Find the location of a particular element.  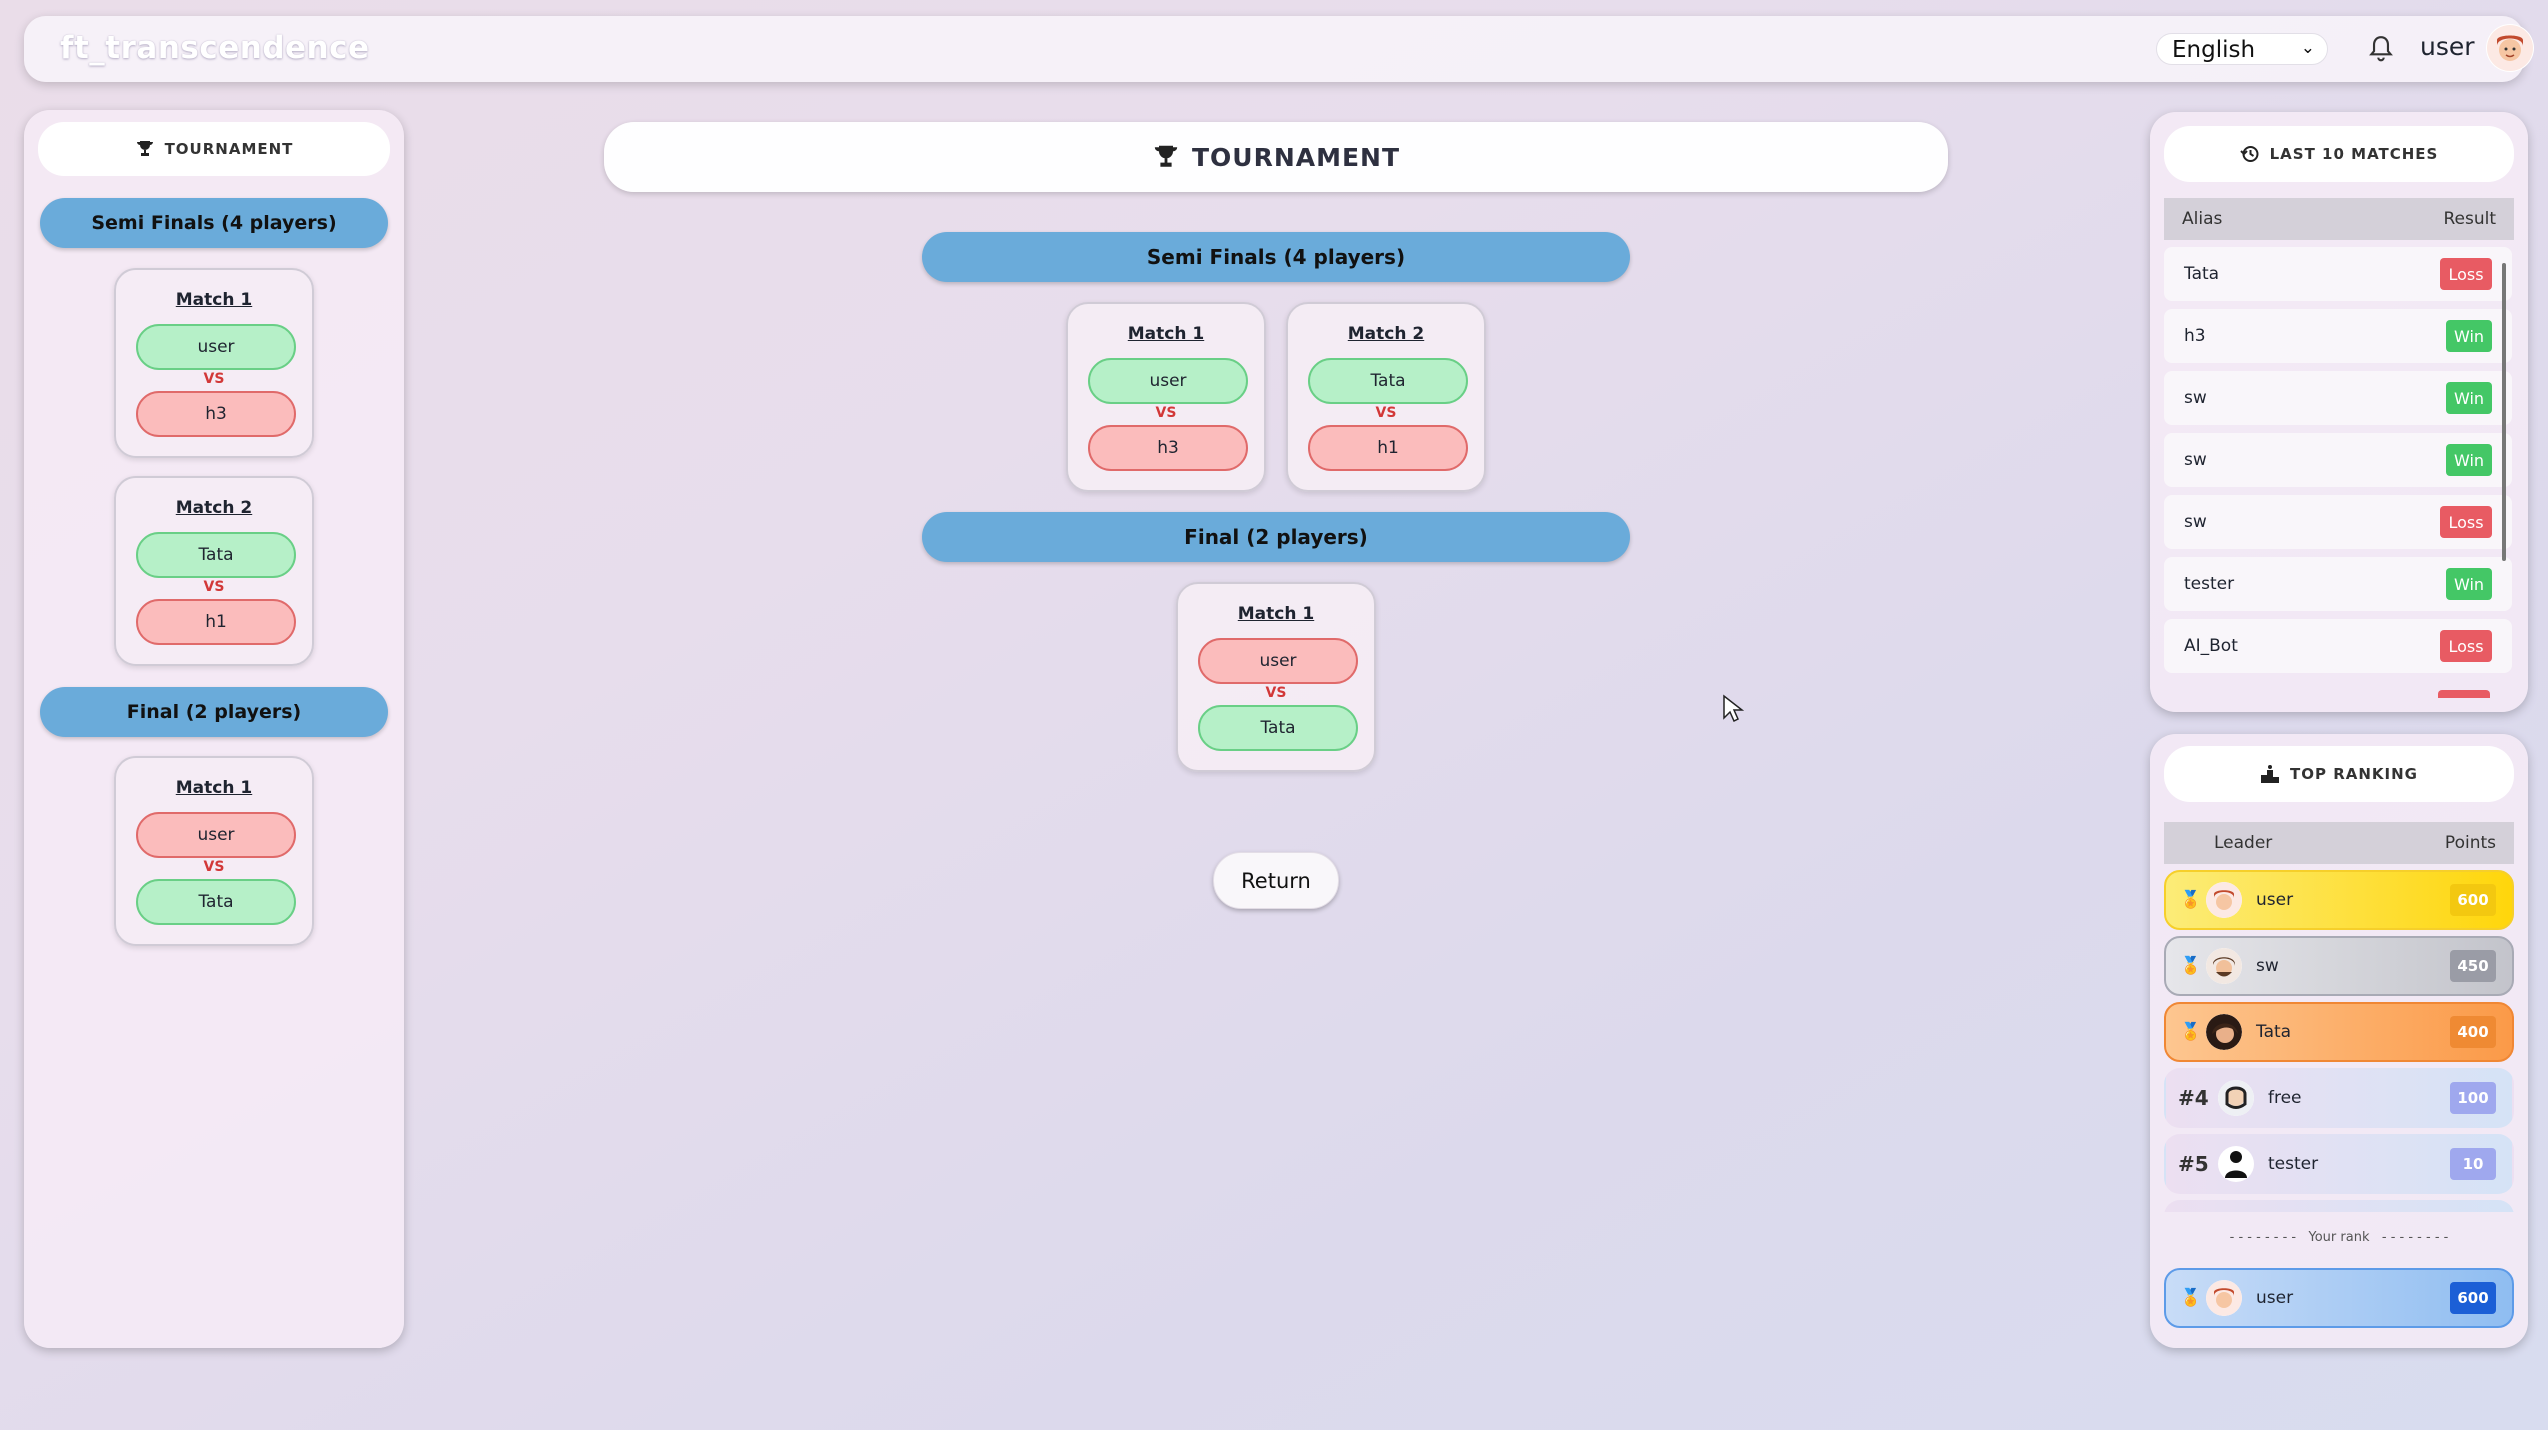

return-button: Return is located at coordinates (1276, 880).